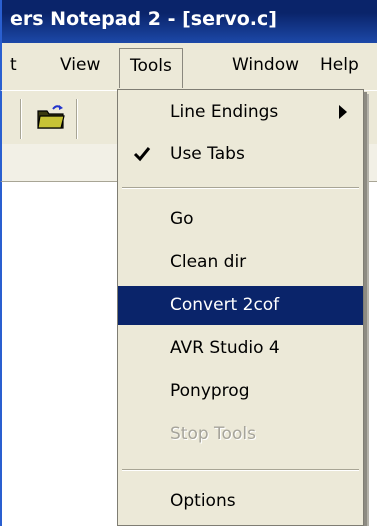 Image resolution: width=377 pixels, height=526 pixels. What do you see at coordinates (265, 65) in the screenshot?
I see `menu-item-window: Window` at bounding box center [265, 65].